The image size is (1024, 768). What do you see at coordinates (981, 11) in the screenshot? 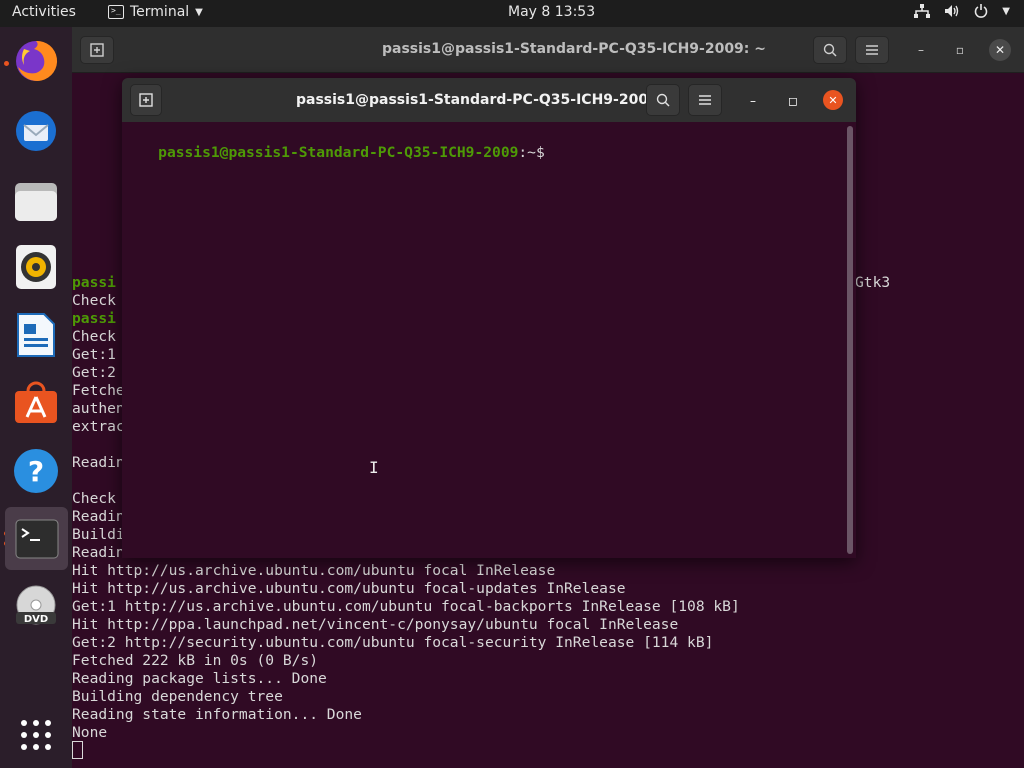
I see `power-icon` at bounding box center [981, 11].